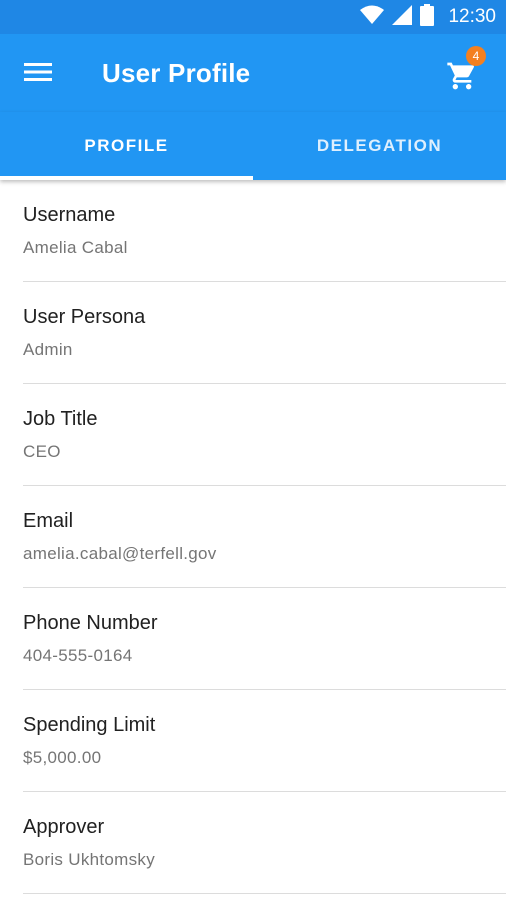  What do you see at coordinates (62, 757) in the screenshot?
I see `field-value: $5,000.00` at bounding box center [62, 757].